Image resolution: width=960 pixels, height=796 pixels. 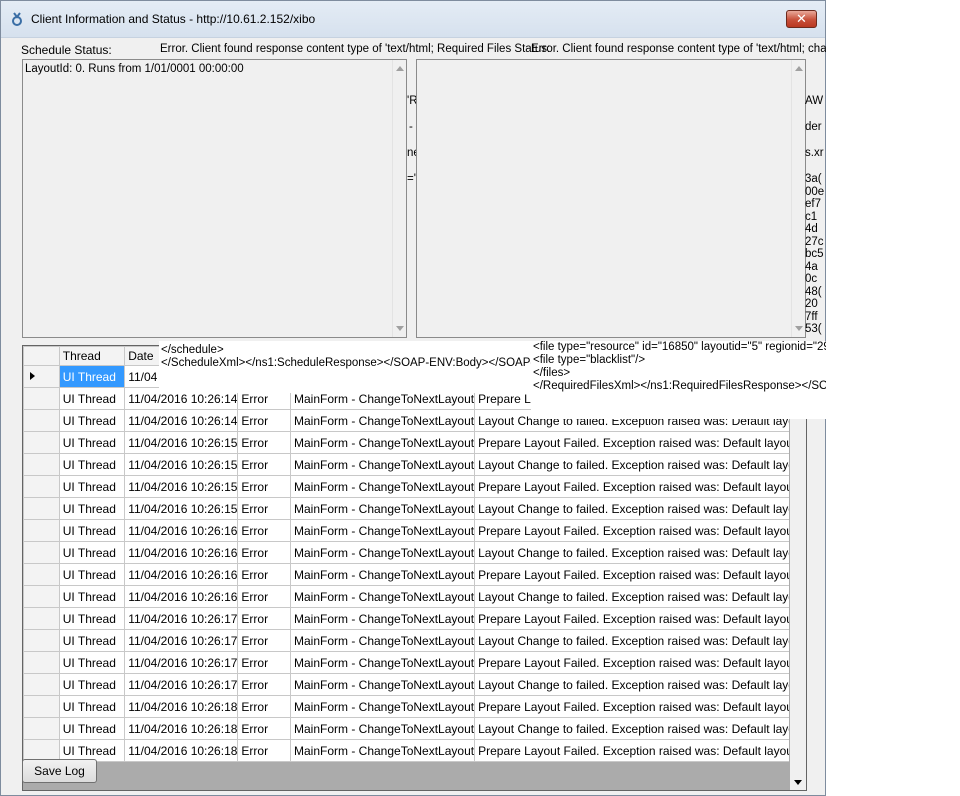 I want to click on close-button: ✕, so click(x=801, y=19).